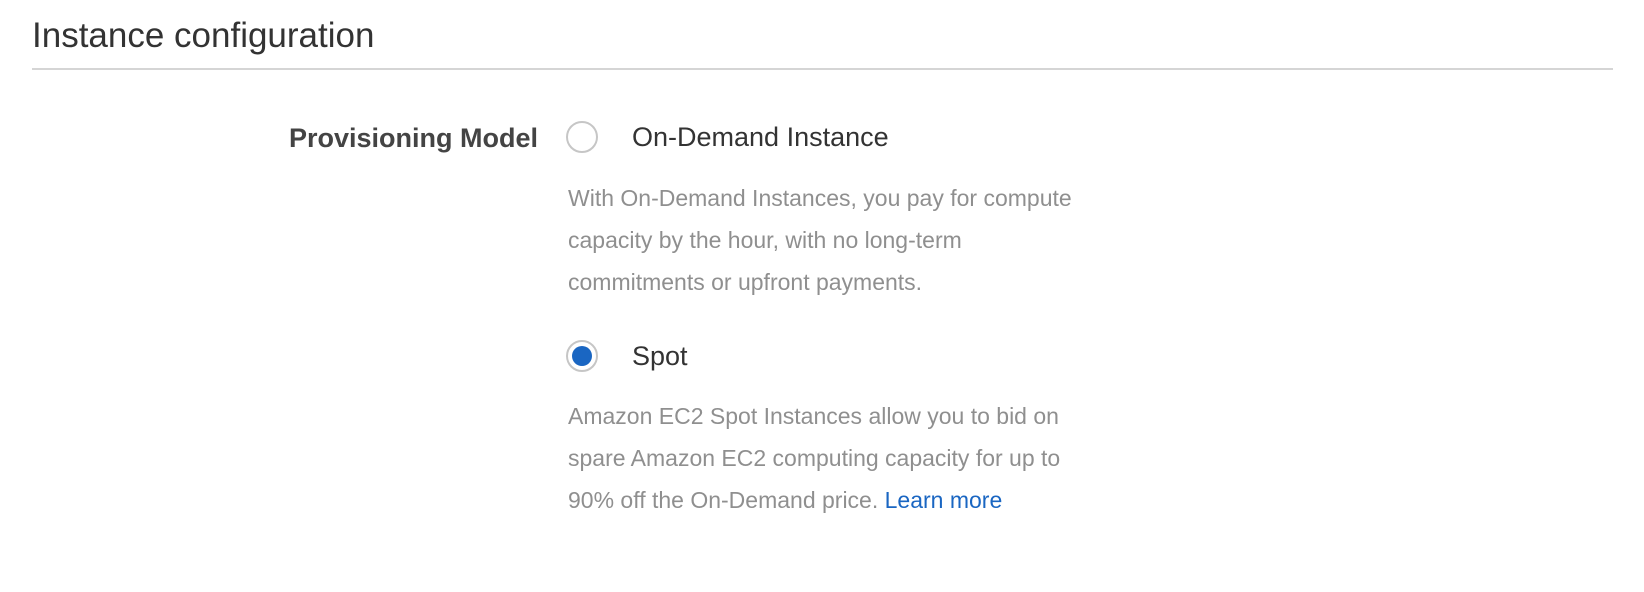 This screenshot has width=1644, height=592. Describe the element at coordinates (822, 69) in the screenshot. I see `section-divider` at that location.